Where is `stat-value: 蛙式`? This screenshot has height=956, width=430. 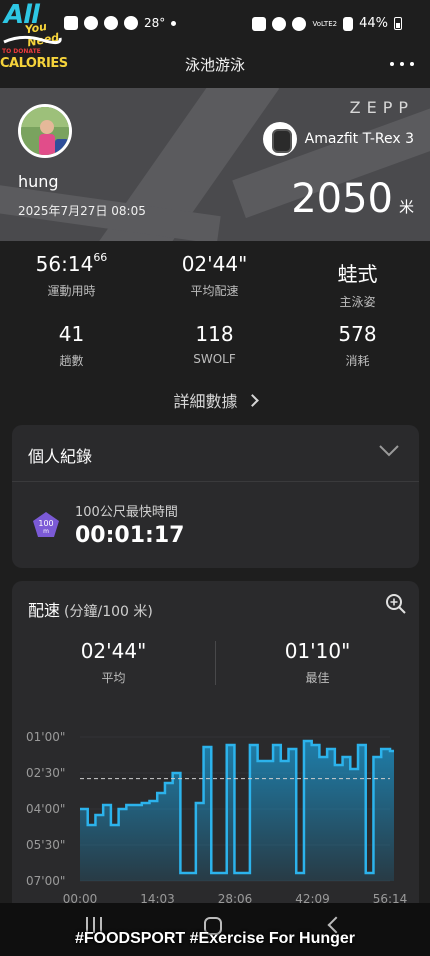
stat-value: 蛙式 is located at coordinates (357, 274).